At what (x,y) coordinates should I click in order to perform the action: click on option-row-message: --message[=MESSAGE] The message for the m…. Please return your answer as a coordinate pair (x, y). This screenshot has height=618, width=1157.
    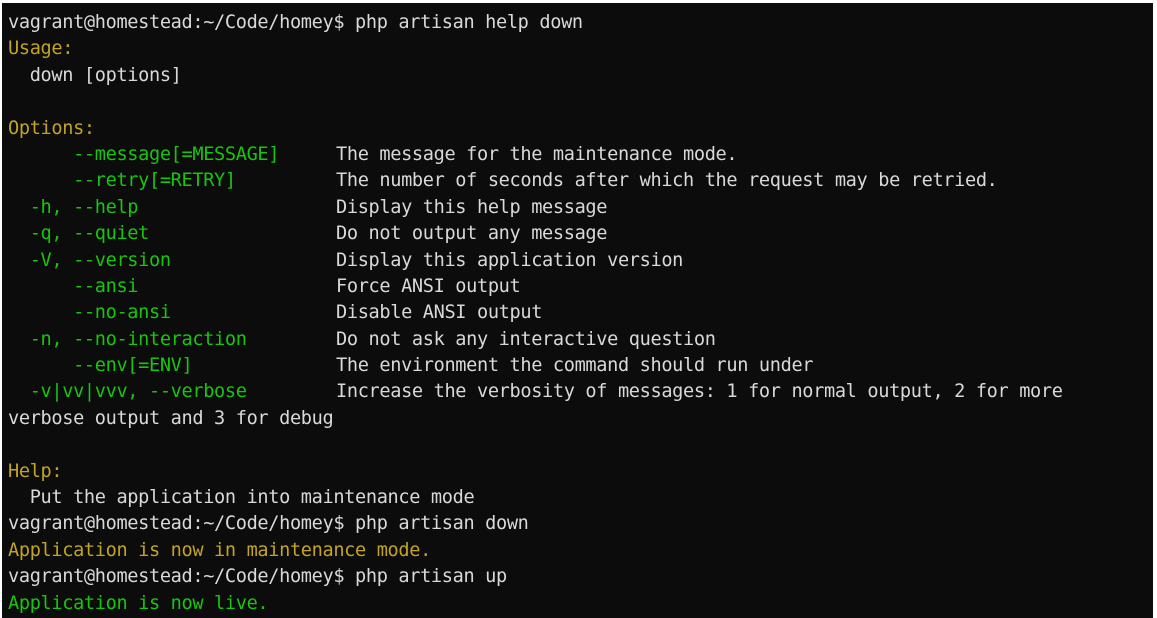
    Looking at the image, I should click on (580, 155).